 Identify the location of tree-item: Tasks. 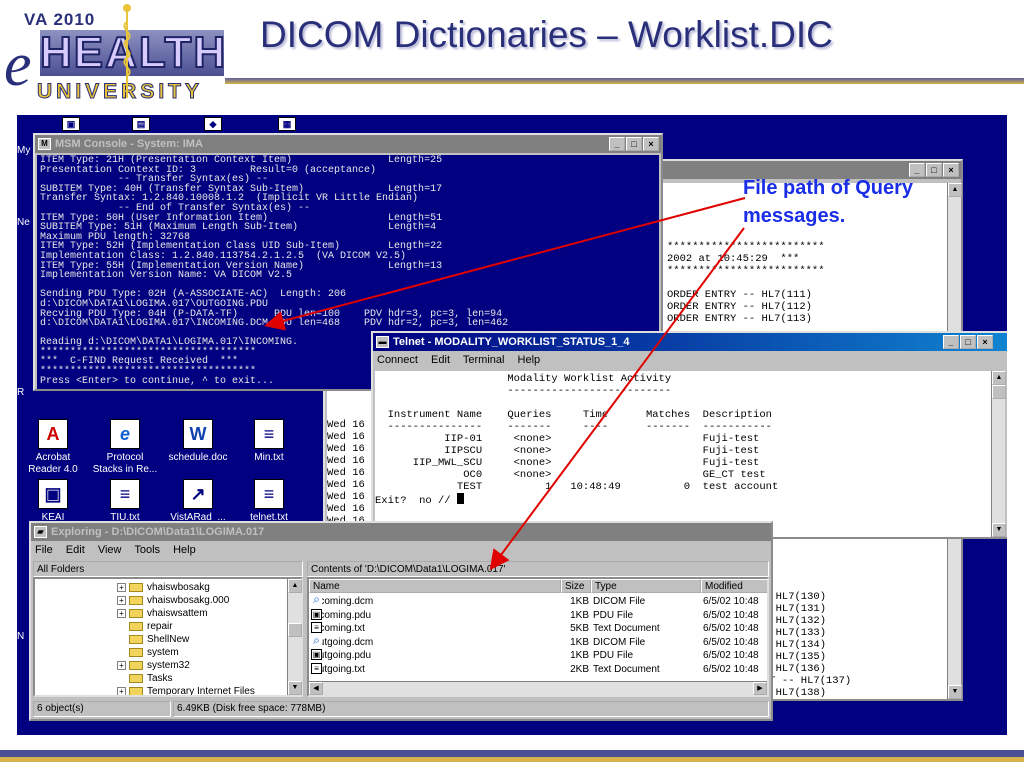
(169, 678).